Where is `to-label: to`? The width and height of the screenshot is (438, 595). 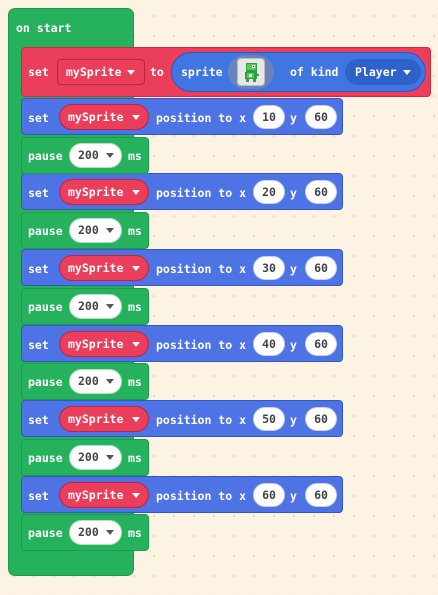 to-label: to is located at coordinates (157, 72).